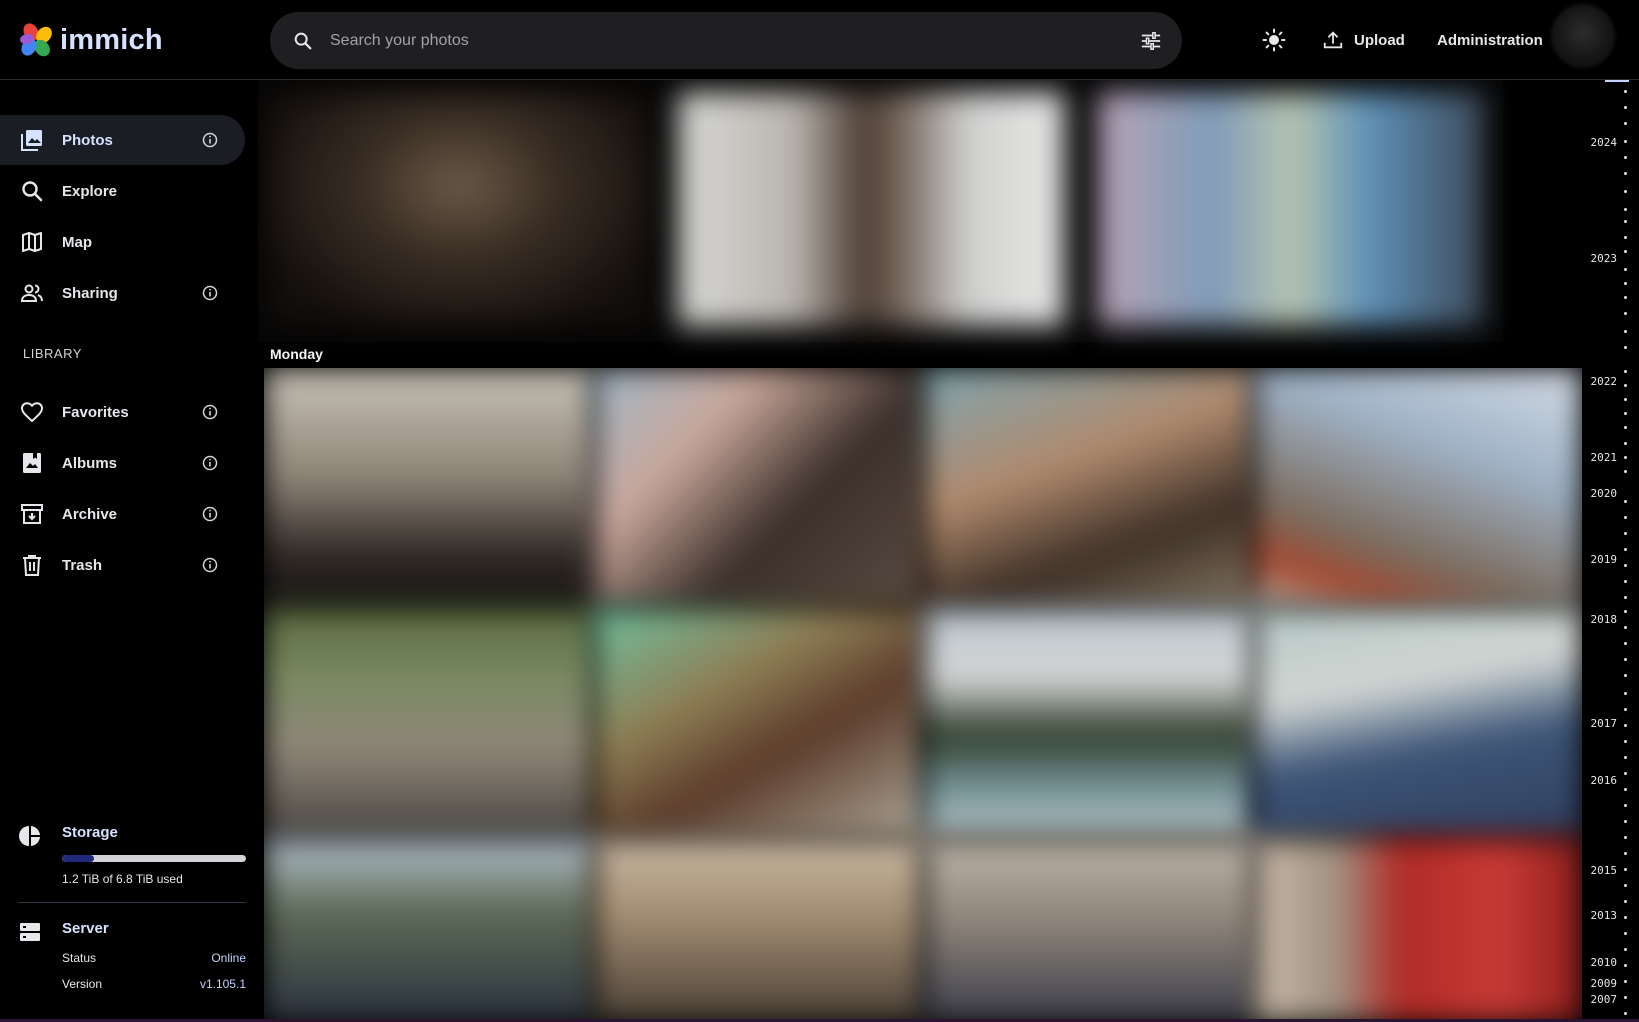 The image size is (1639, 1022). I want to click on heart-icon, so click(32, 412).